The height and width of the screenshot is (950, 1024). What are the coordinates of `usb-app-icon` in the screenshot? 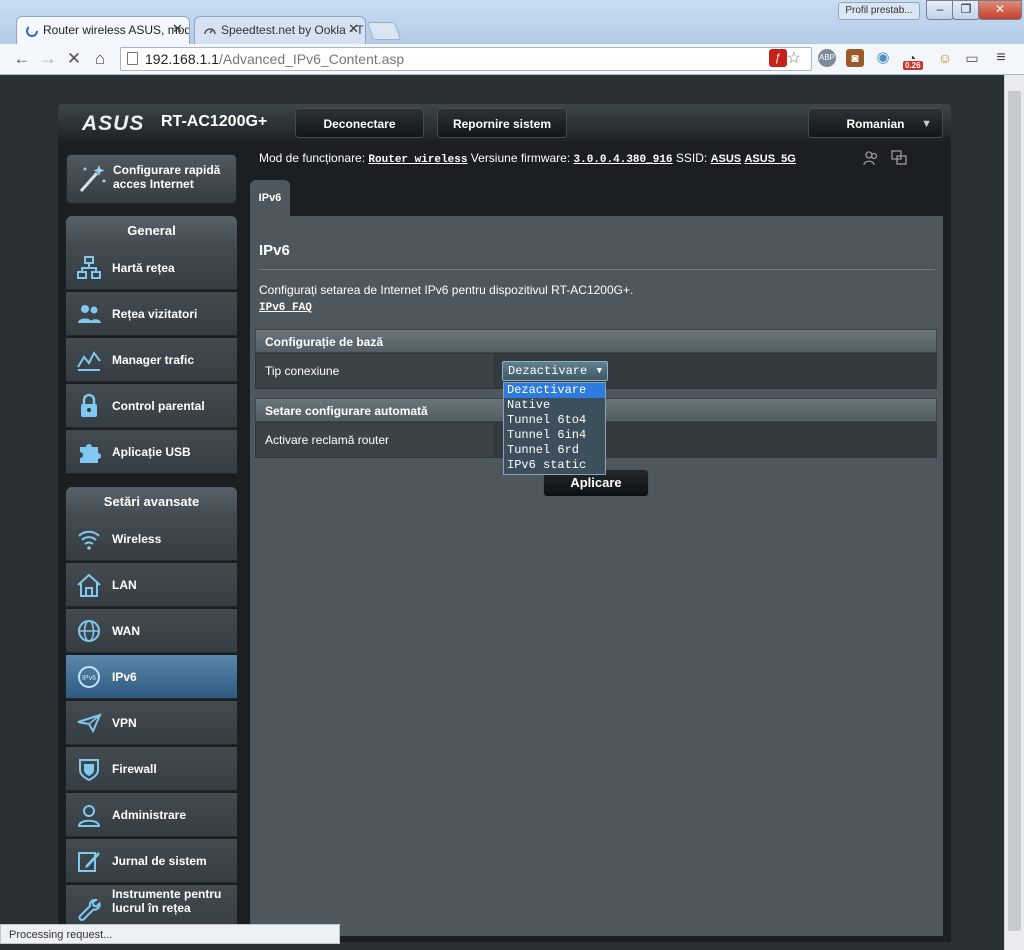 It's located at (90, 453).